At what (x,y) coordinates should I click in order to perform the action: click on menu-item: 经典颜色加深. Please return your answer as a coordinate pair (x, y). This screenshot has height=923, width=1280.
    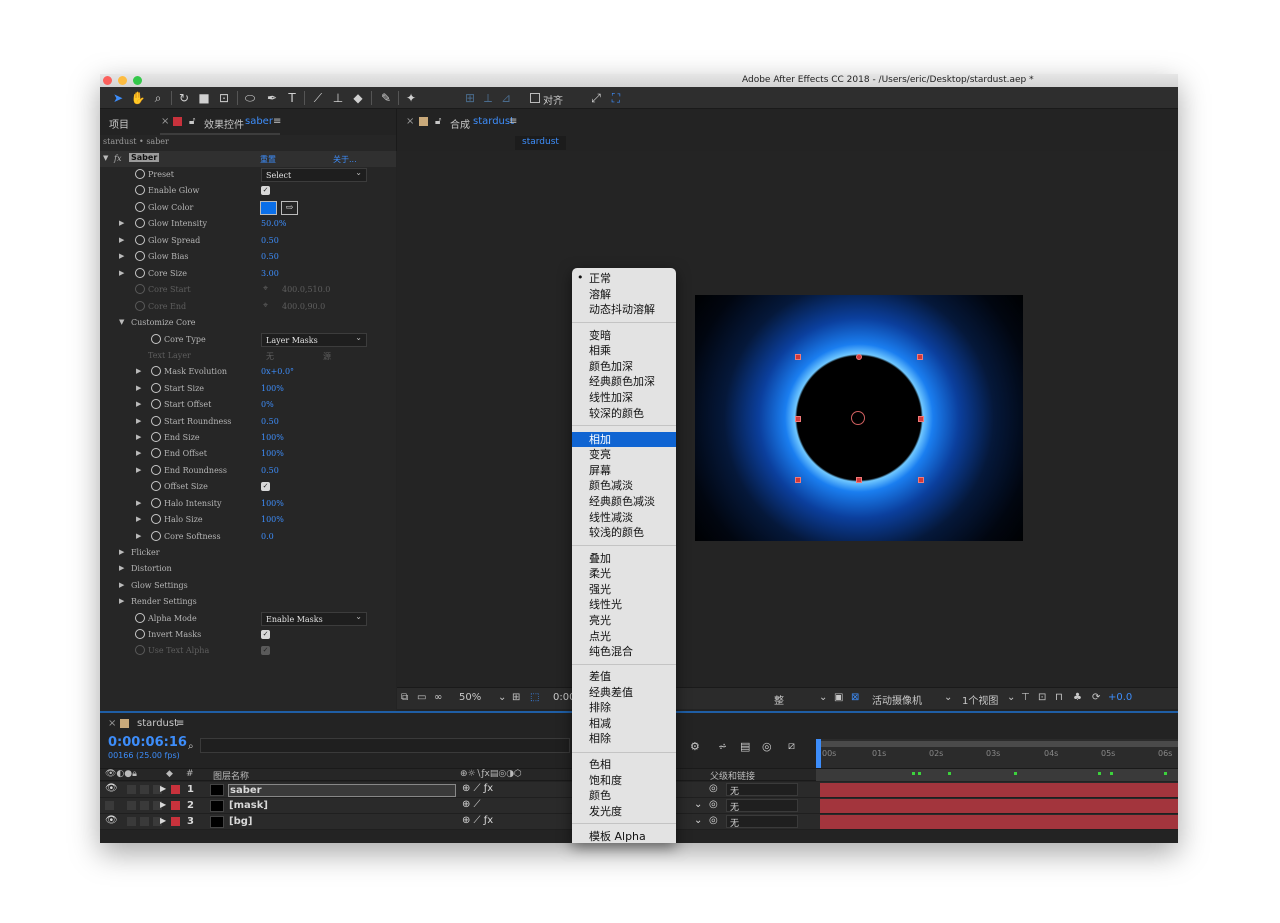
    Looking at the image, I should click on (624, 382).